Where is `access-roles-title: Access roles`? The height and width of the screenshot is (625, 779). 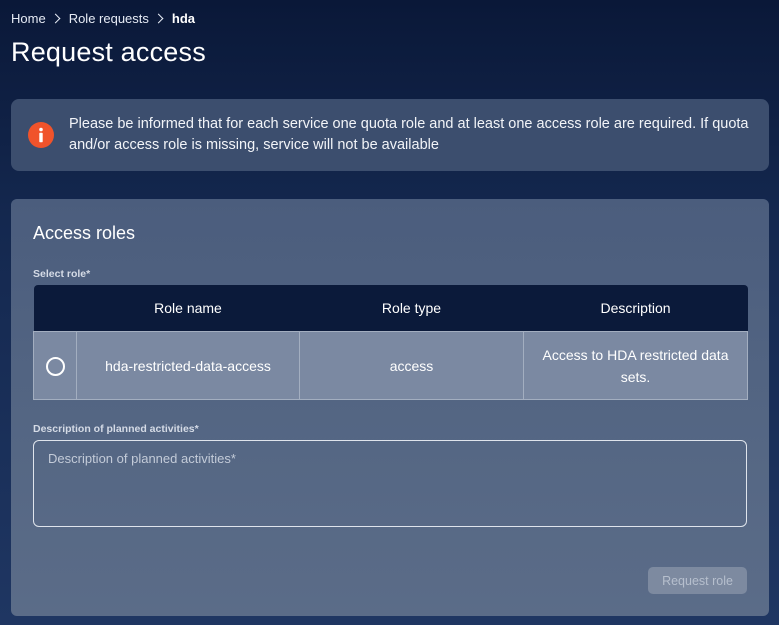 access-roles-title: Access roles is located at coordinates (84, 233).